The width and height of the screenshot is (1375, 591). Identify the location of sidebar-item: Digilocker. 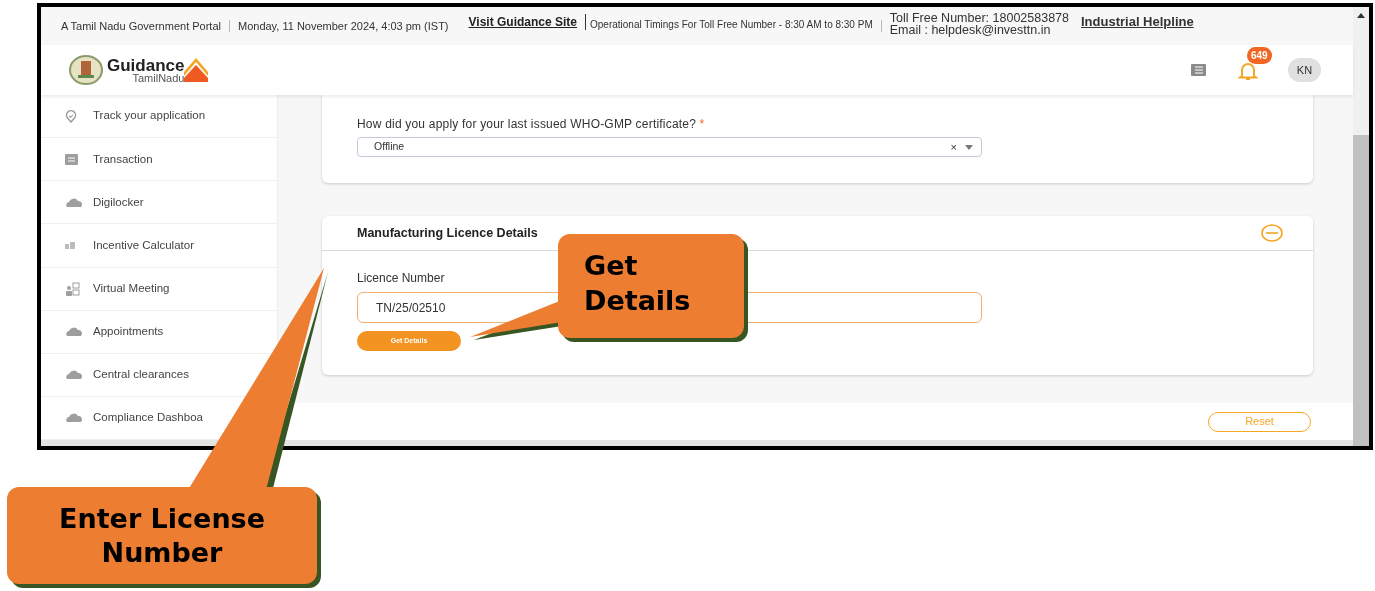
(159, 203).